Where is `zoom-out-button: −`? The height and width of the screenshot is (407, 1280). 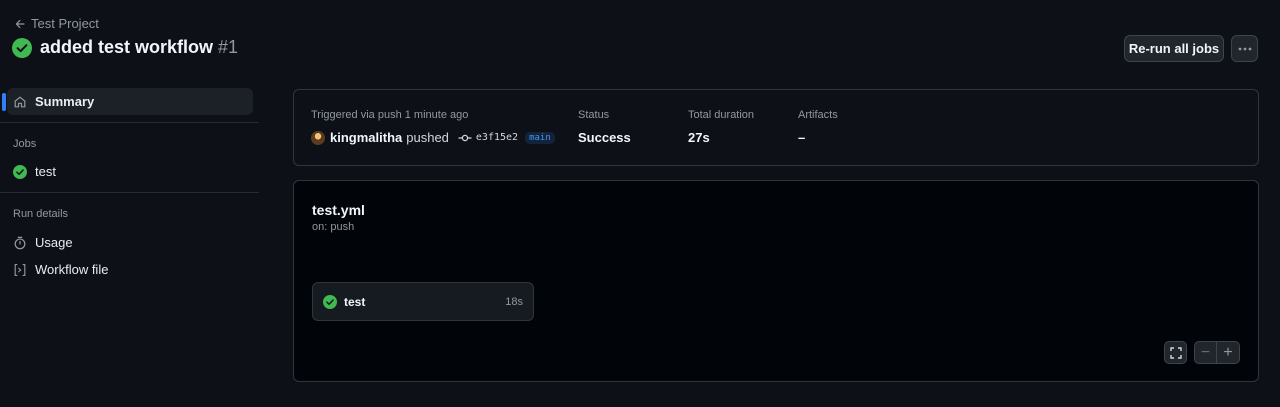
zoom-out-button: − is located at coordinates (1205, 352).